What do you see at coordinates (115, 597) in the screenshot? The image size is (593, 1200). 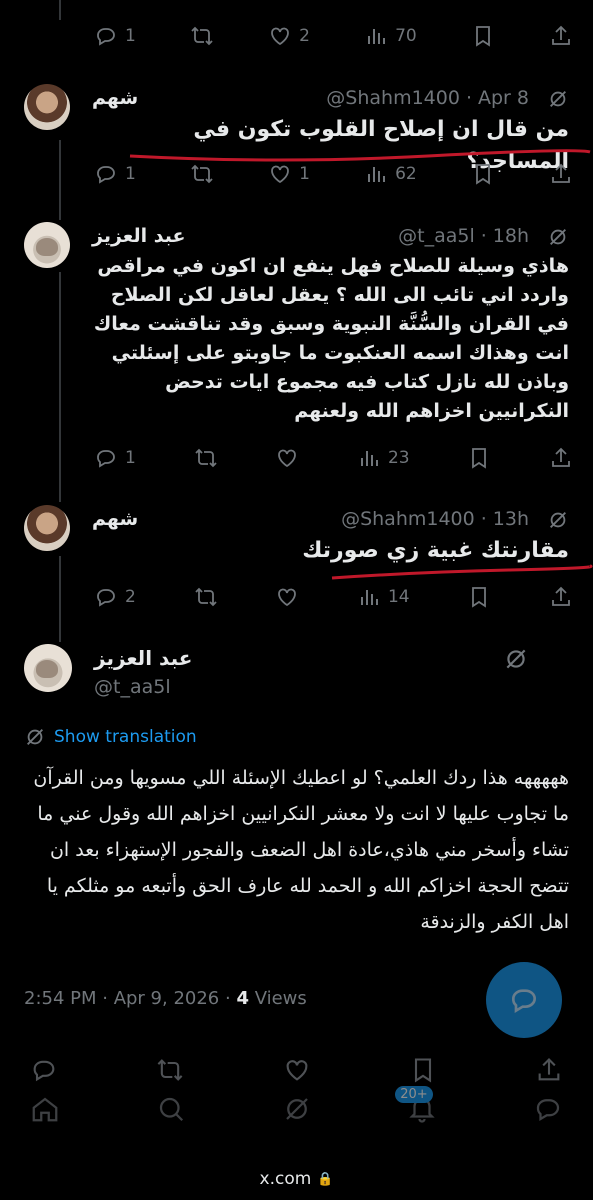 I see `reply-button: 2` at bounding box center [115, 597].